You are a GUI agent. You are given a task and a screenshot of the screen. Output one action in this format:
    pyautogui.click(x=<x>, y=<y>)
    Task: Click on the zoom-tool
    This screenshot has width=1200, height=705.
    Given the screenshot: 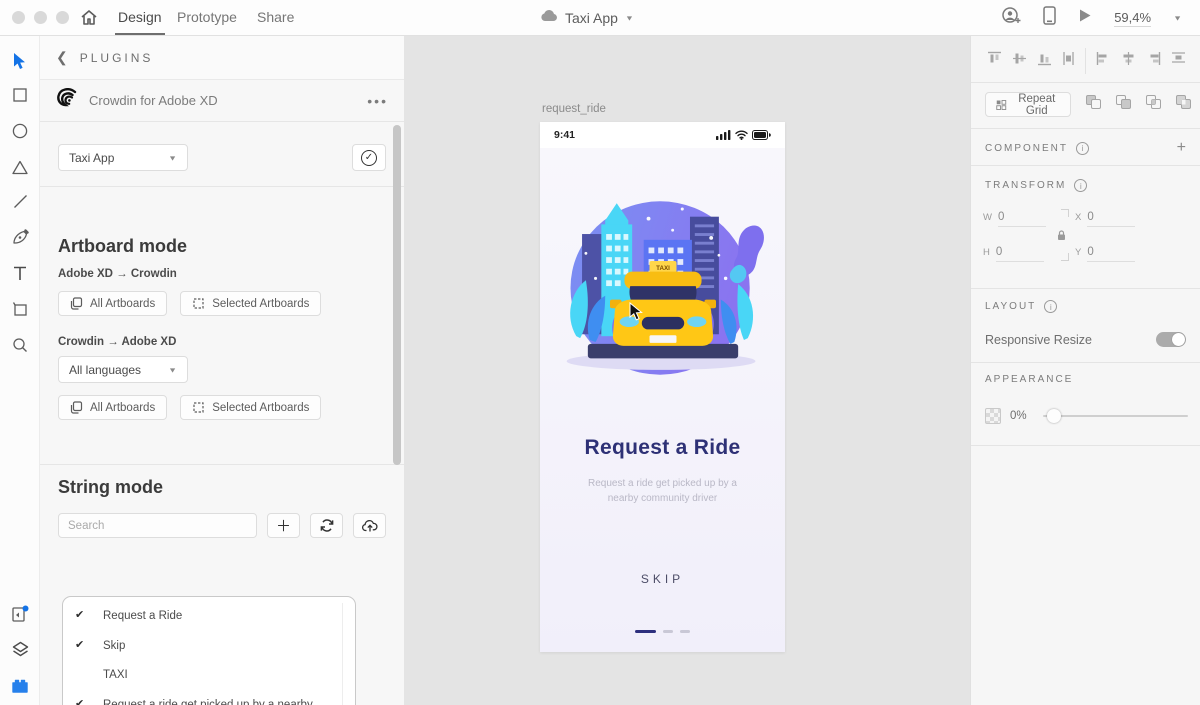 What is the action you would take?
    pyautogui.click(x=20, y=345)
    